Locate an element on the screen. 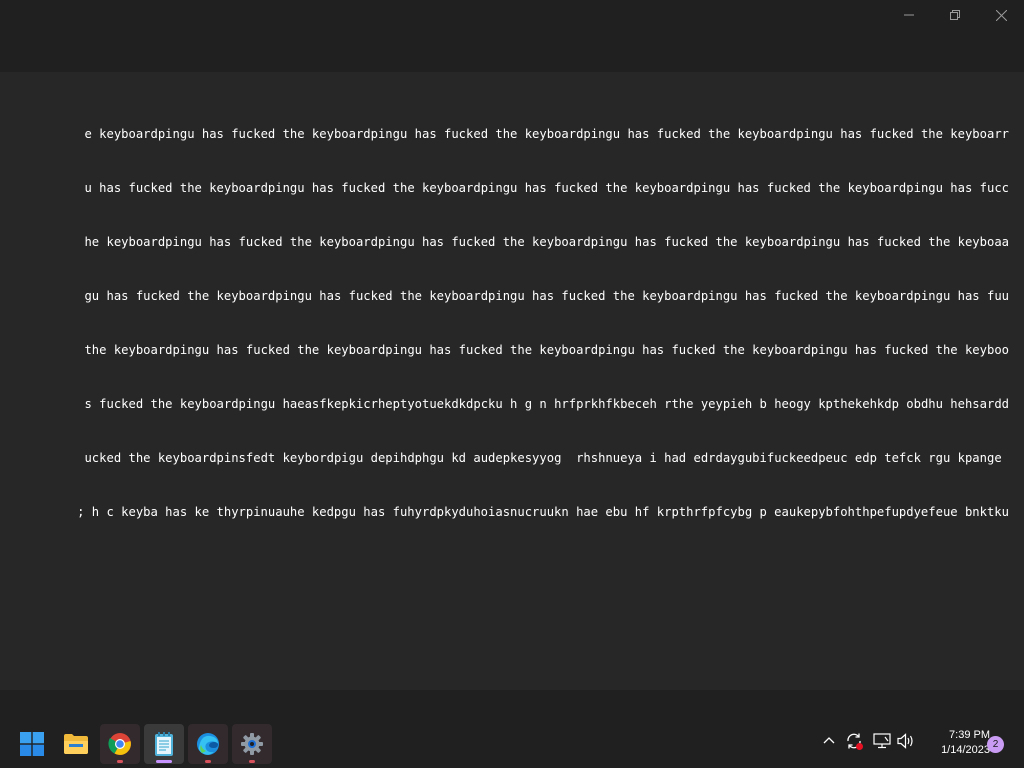 Image resolution: width=1024 pixels, height=768 pixels. volume-icon is located at coordinates (905, 741).